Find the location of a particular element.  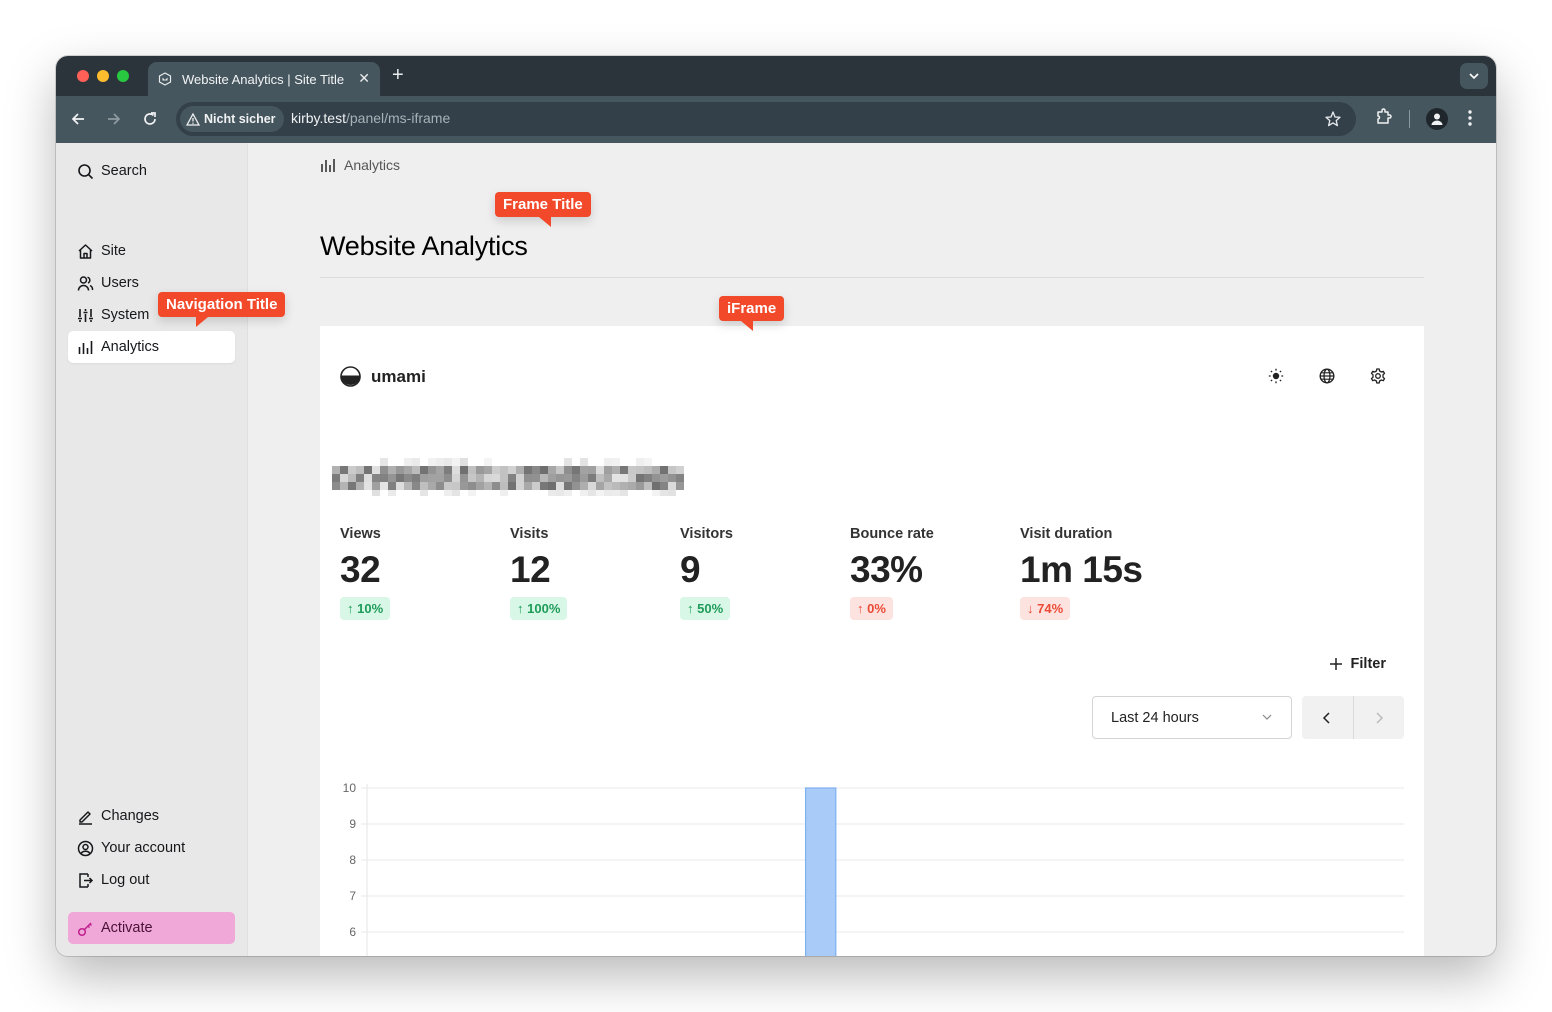

sidebar-item-label: Users is located at coordinates (120, 283).